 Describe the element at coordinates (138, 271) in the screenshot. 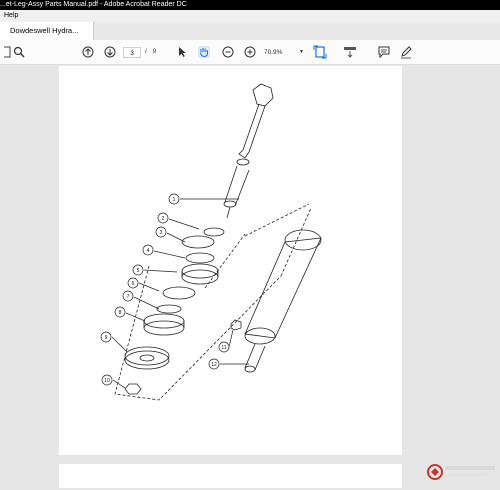

I see `callout-5: 5` at that location.